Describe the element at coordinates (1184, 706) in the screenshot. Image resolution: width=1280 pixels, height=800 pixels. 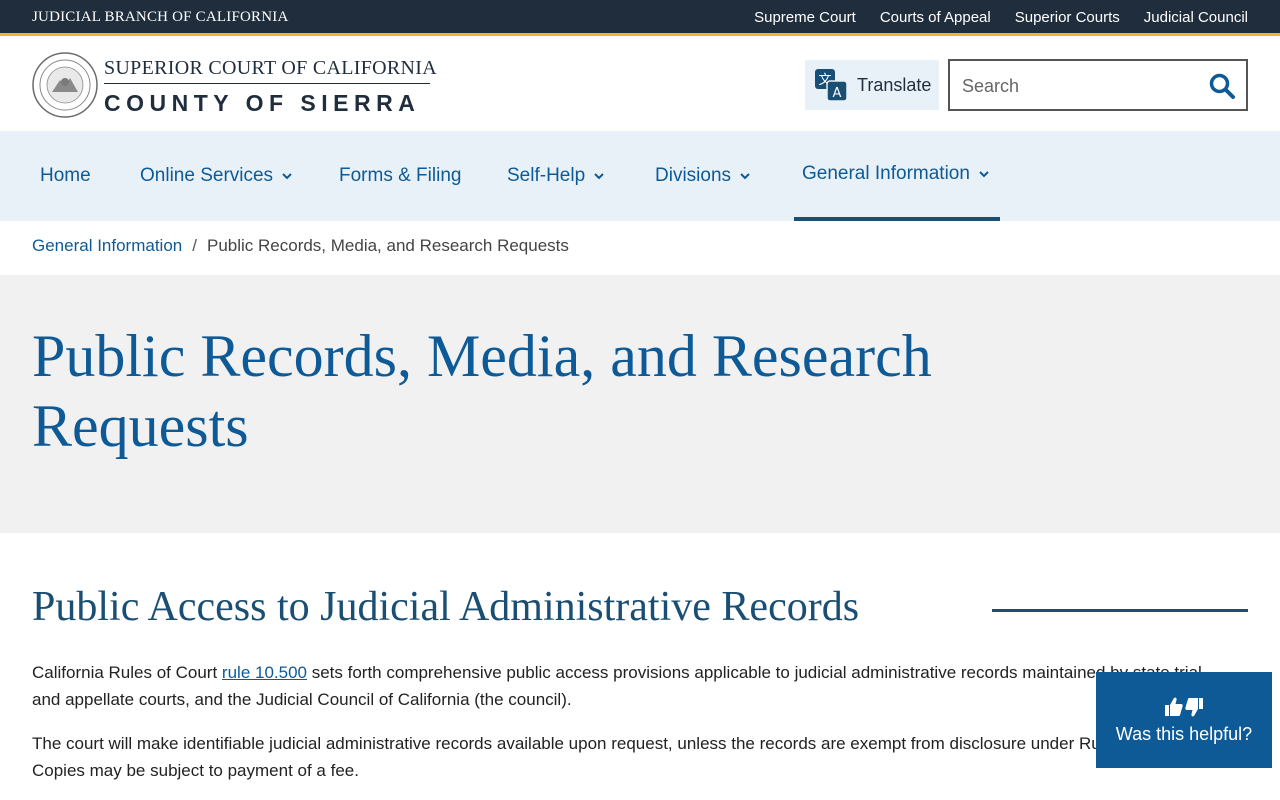
I see `thumbs-up-down-icon` at that location.